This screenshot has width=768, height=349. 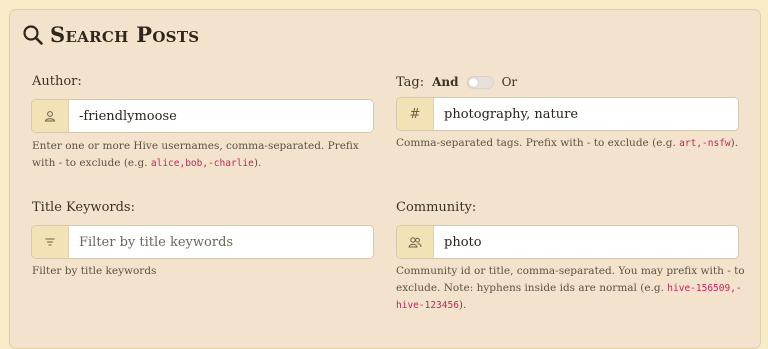 I want to click on community-input, so click(x=586, y=242).